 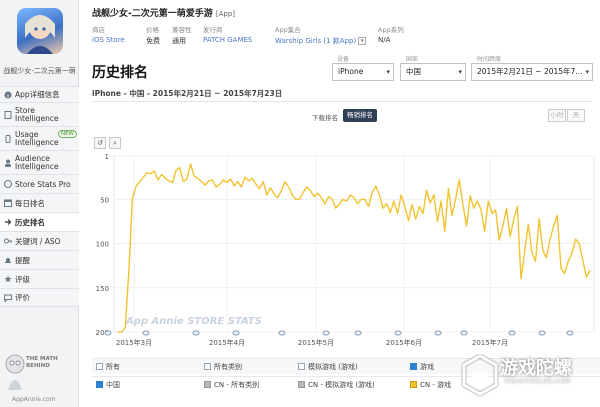 What do you see at coordinates (187, 93) in the screenshot?
I see `subheading: iPhone - 中国 - 2015年2月21日 ~ 2015年7月23日` at bounding box center [187, 93].